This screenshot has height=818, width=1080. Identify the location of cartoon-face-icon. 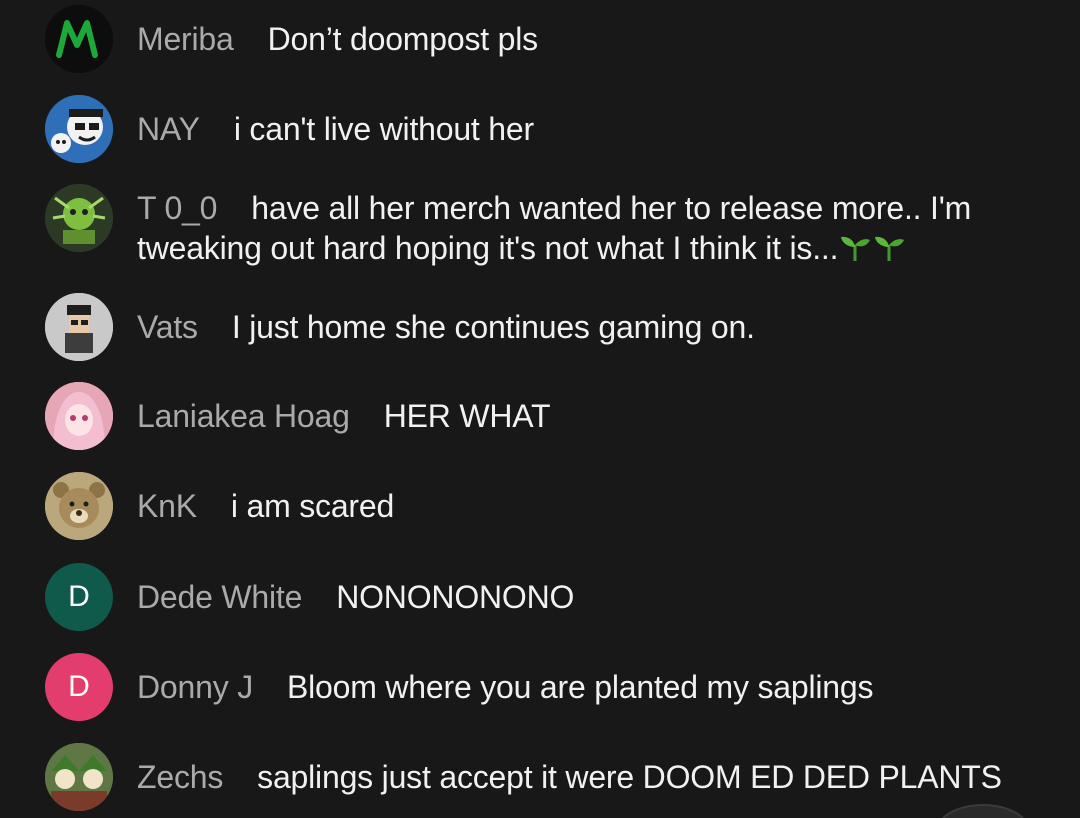
(79, 129).